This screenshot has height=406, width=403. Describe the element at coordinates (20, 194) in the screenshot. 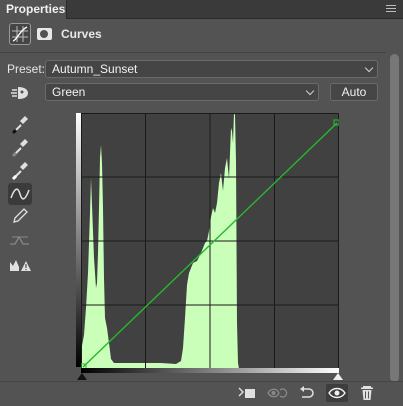

I see `curve-points-icon` at that location.